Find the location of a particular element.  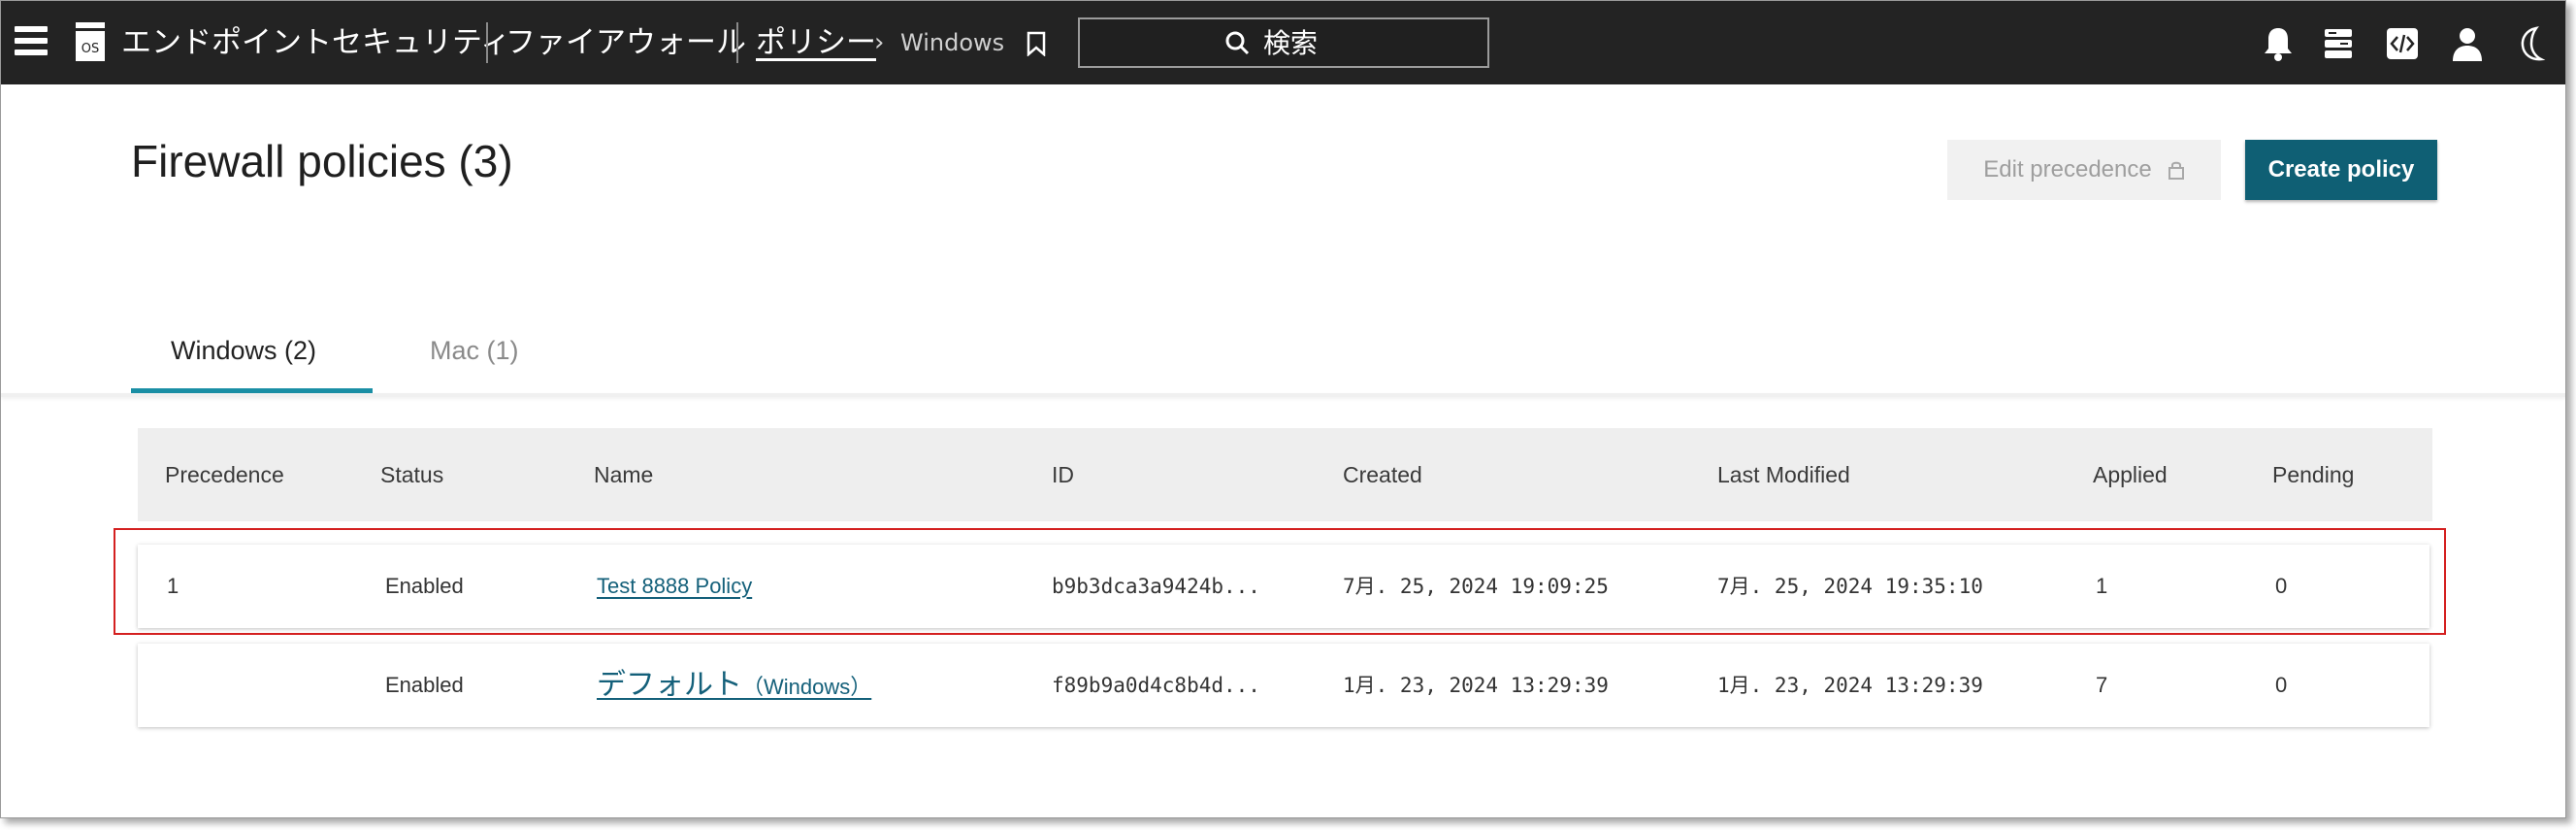

search-icon is located at coordinates (1237, 43).